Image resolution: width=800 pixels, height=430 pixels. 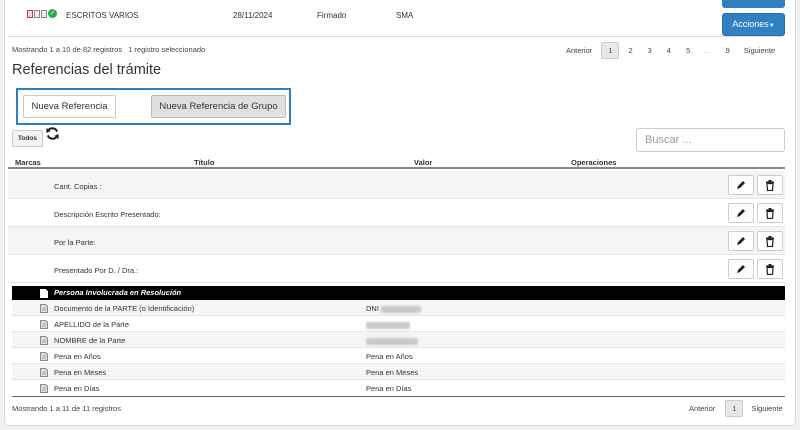 I want to click on reference-title: Por la Parte:, so click(x=75, y=242).